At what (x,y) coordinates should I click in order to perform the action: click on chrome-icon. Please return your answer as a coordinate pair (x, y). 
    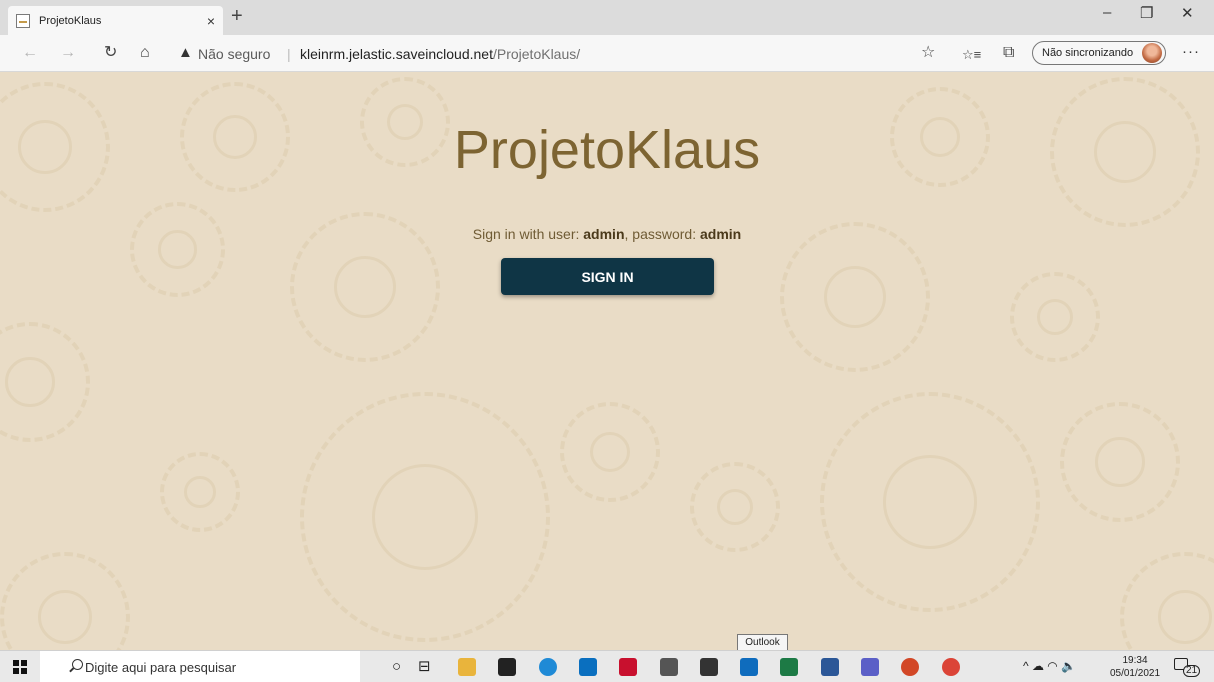
    Looking at the image, I should click on (951, 667).